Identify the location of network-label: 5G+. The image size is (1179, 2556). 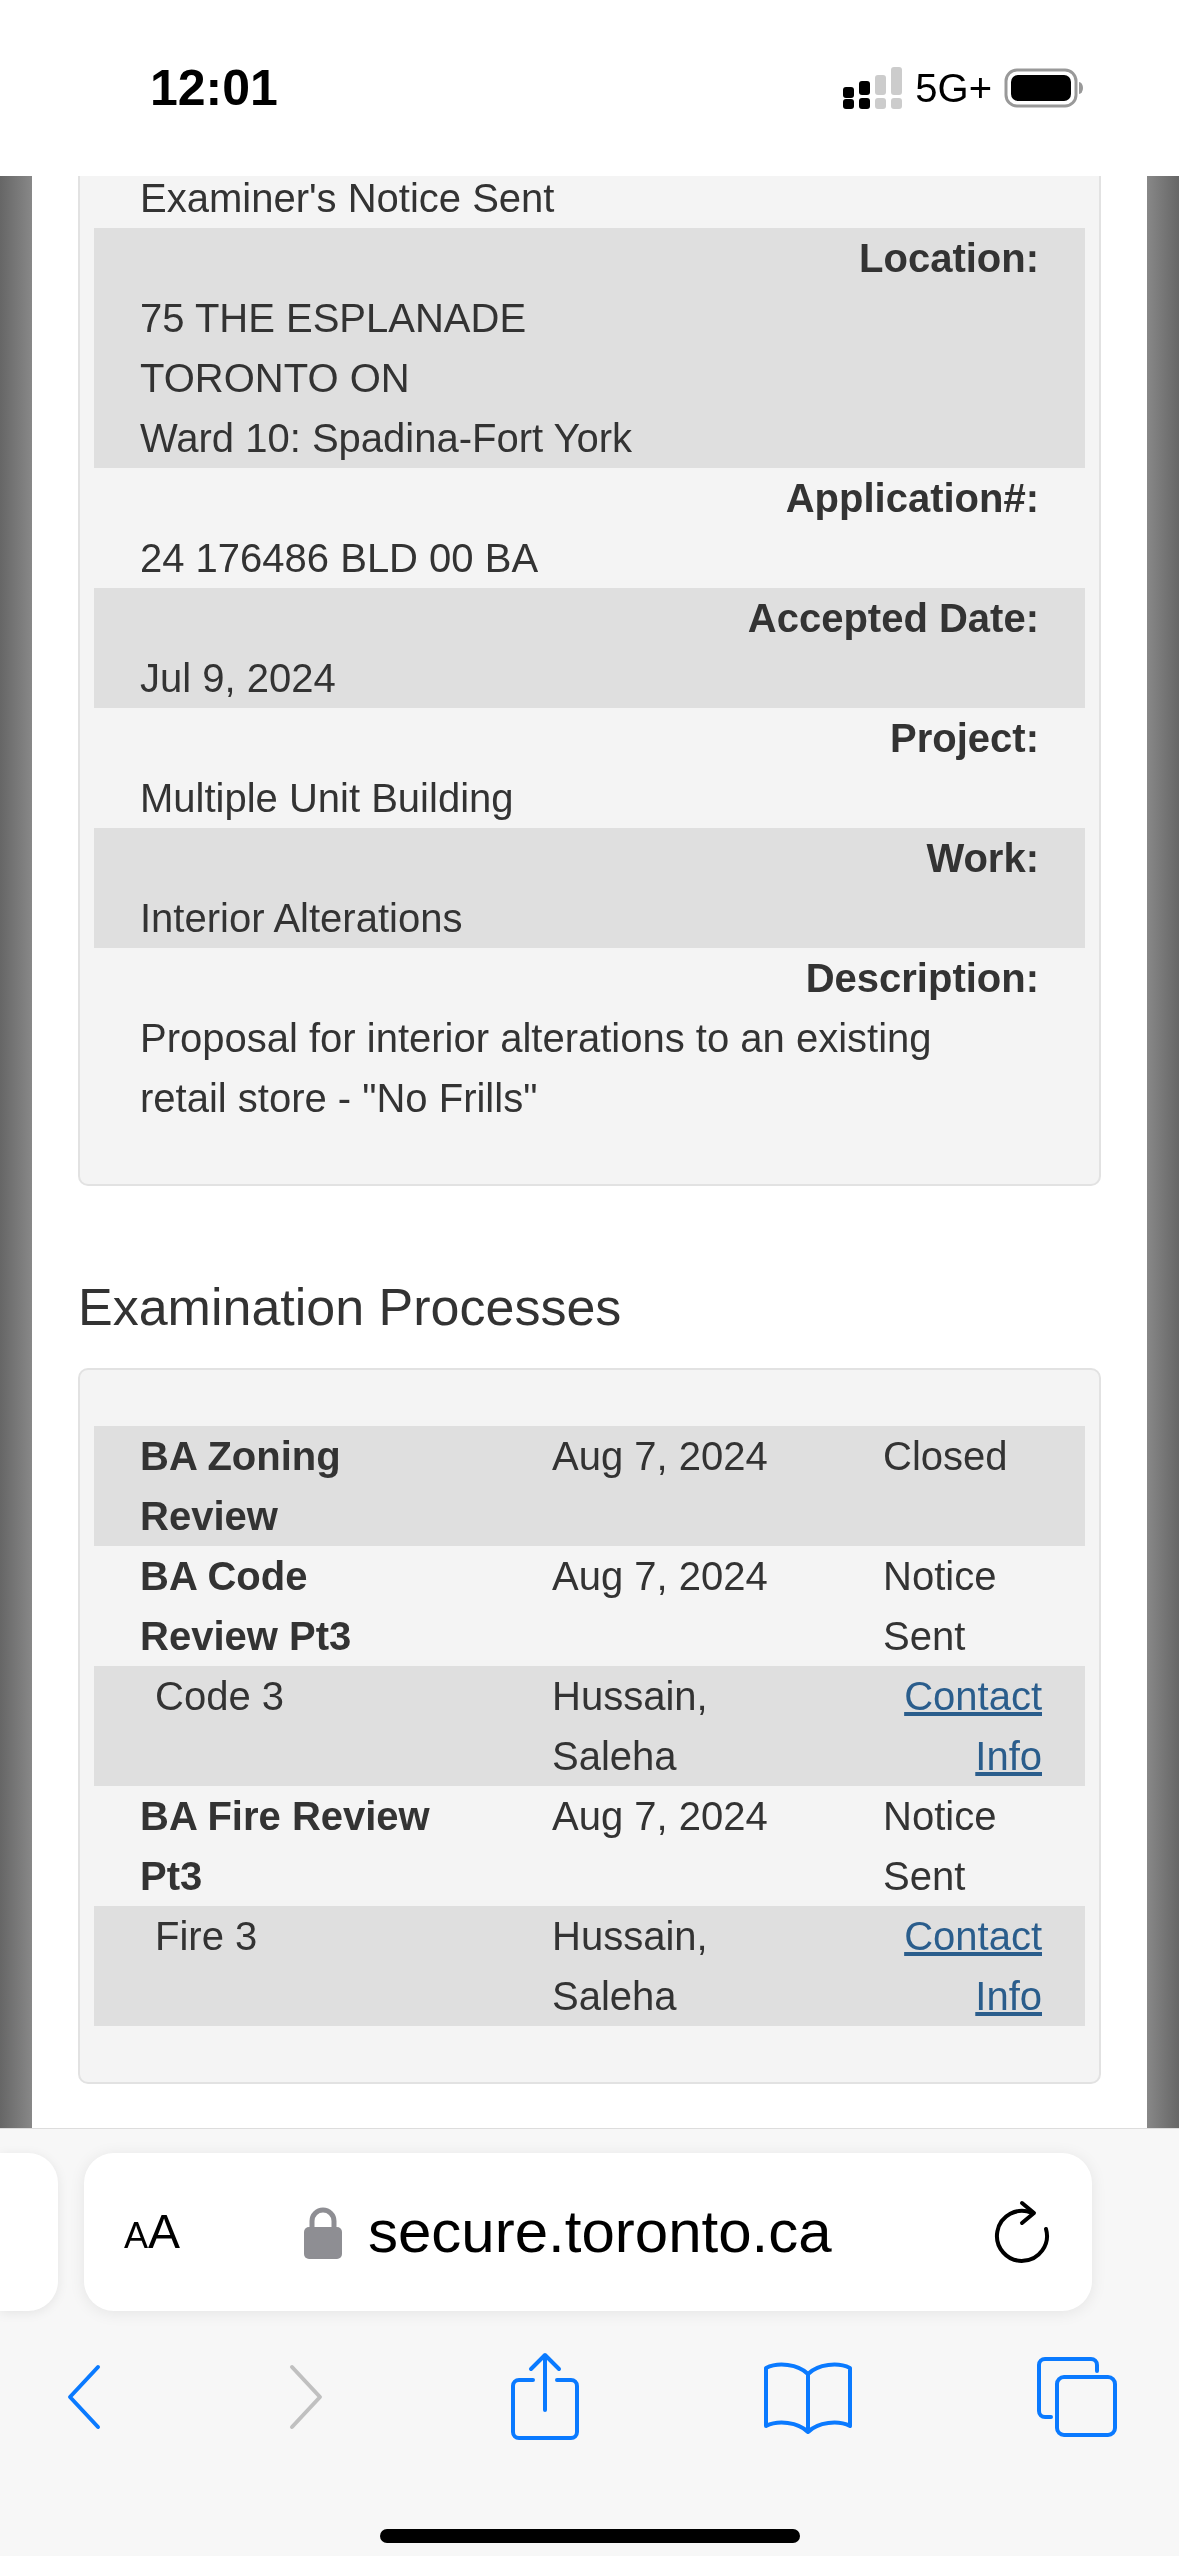
(953, 88).